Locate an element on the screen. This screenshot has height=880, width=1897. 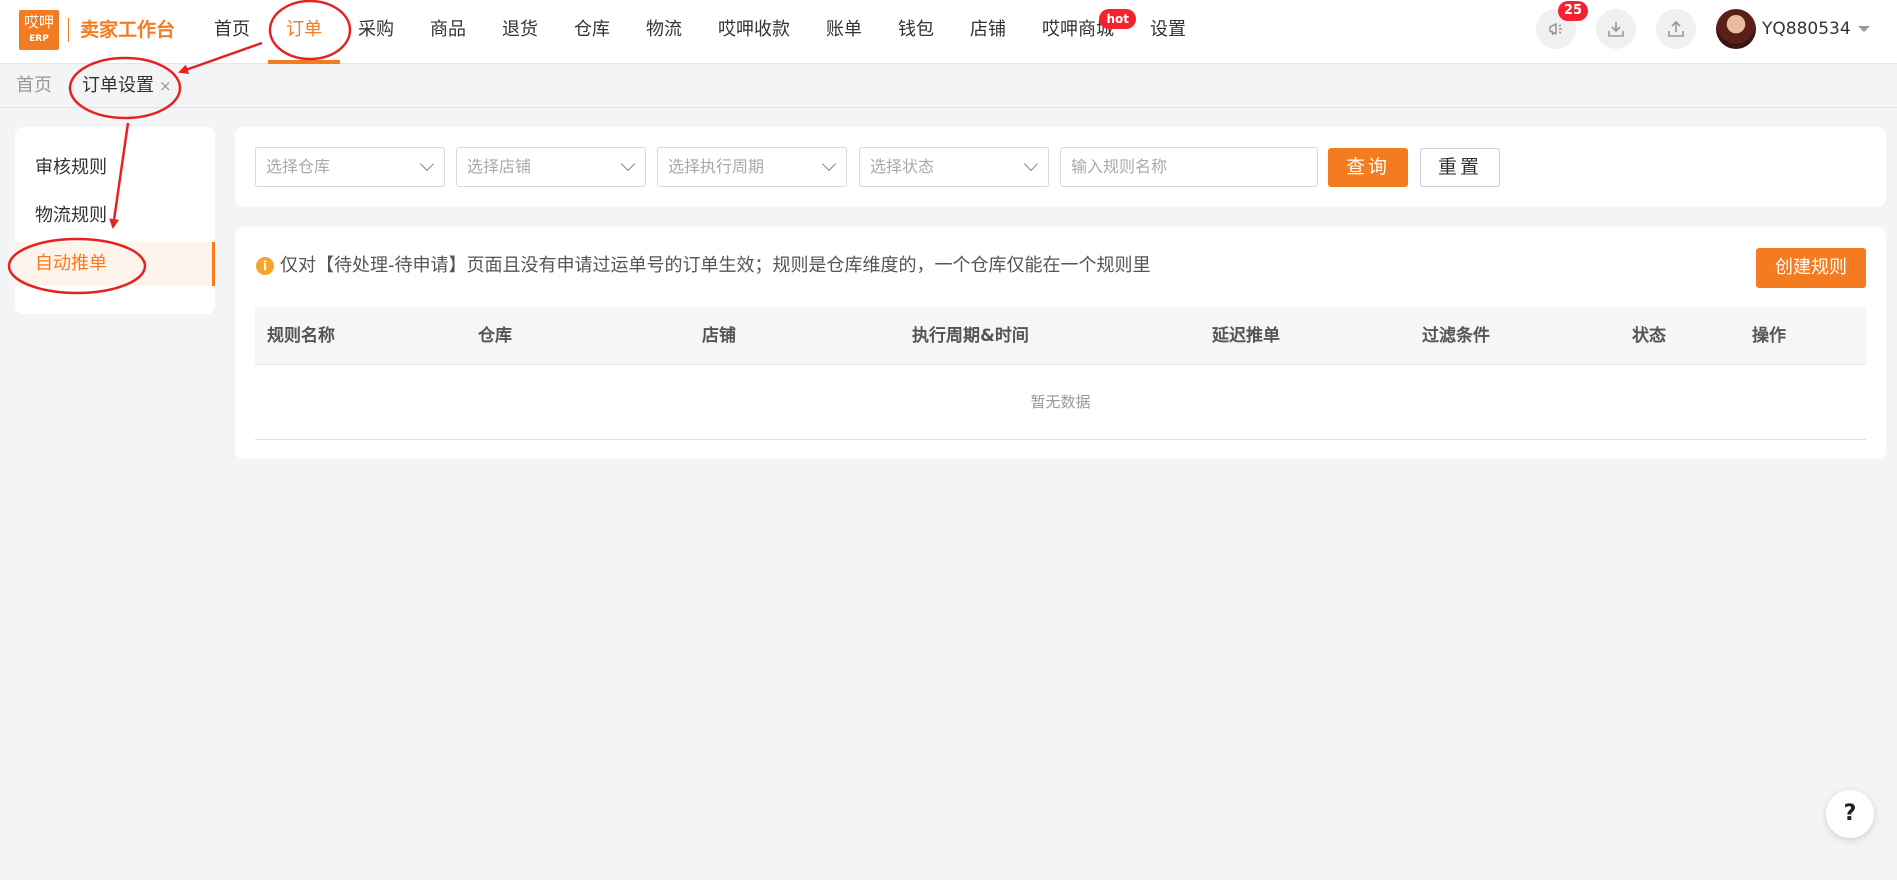
close-icon: × is located at coordinates (165, 86).